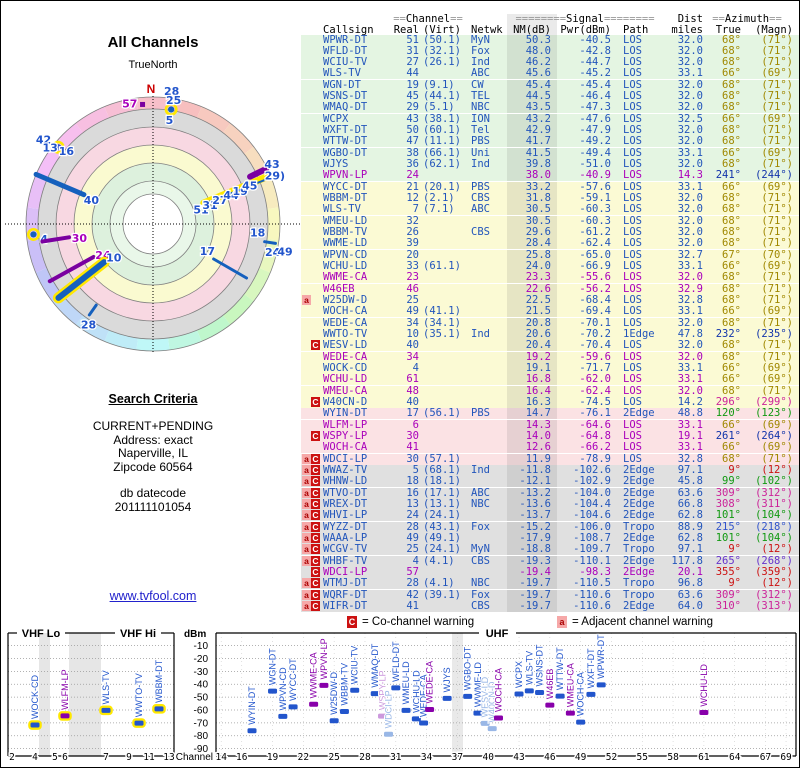  Describe the element at coordinates (345, 277) in the screenshot. I see `callsign-cell: WWME-CA` at that location.